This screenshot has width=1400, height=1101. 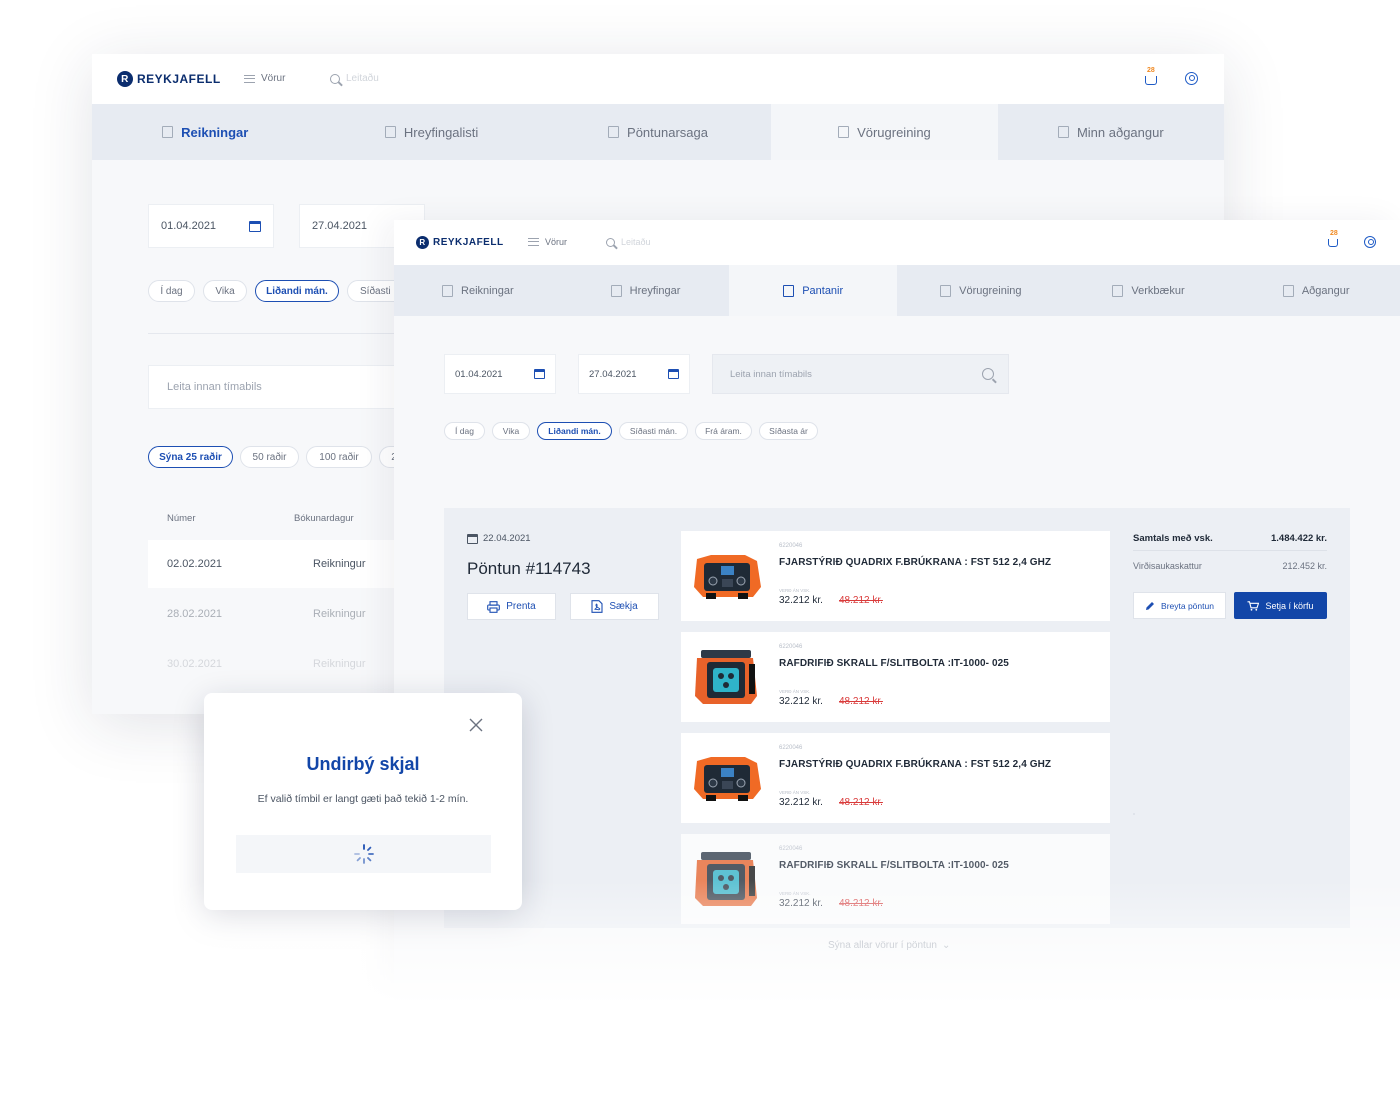 I want to click on tab-label: Pantanir, so click(x=823, y=290).